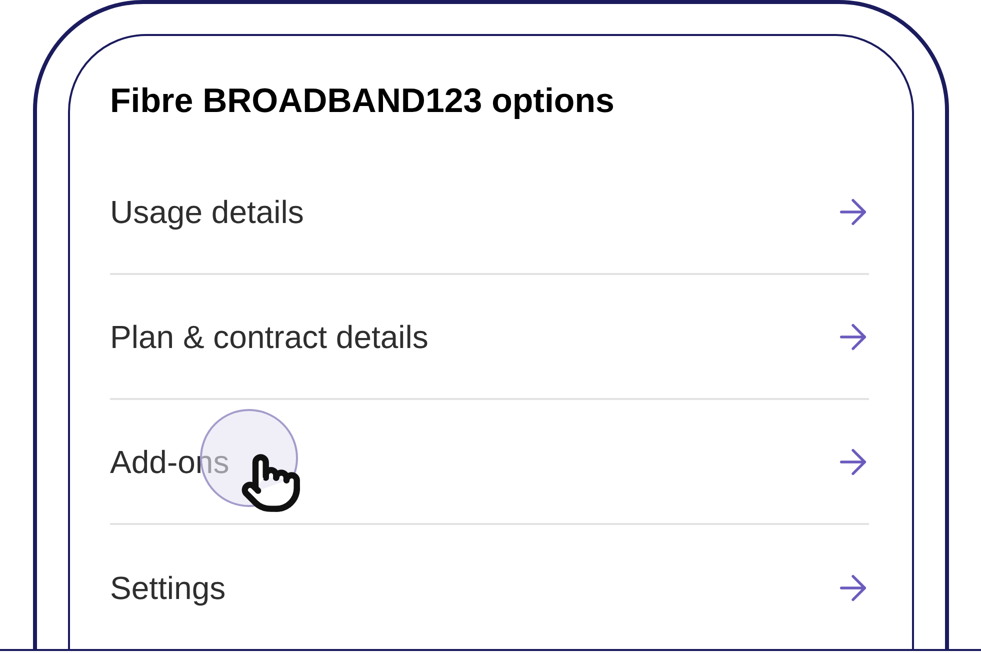 This screenshot has width=981, height=653. I want to click on menu-item-label: Plan & contract details, so click(269, 337).